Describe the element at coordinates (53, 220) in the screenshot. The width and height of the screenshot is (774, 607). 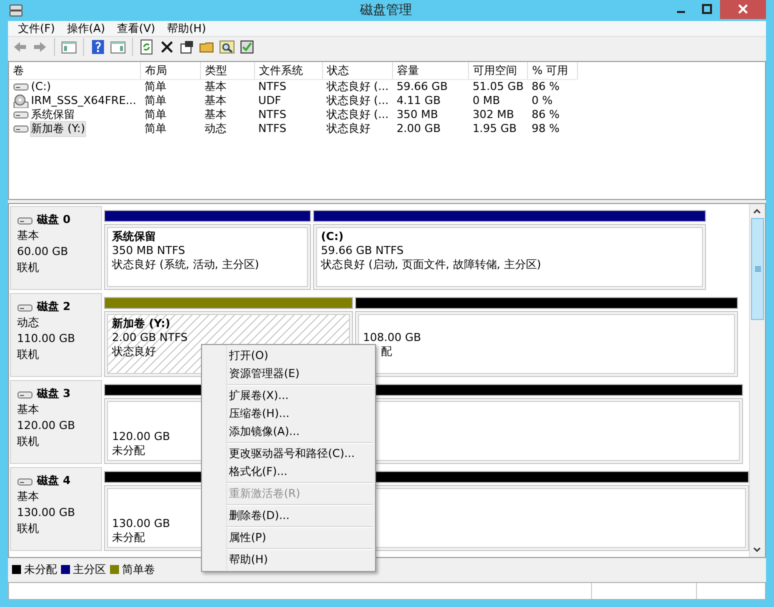
I see `disk-name: 磁盘 0` at that location.